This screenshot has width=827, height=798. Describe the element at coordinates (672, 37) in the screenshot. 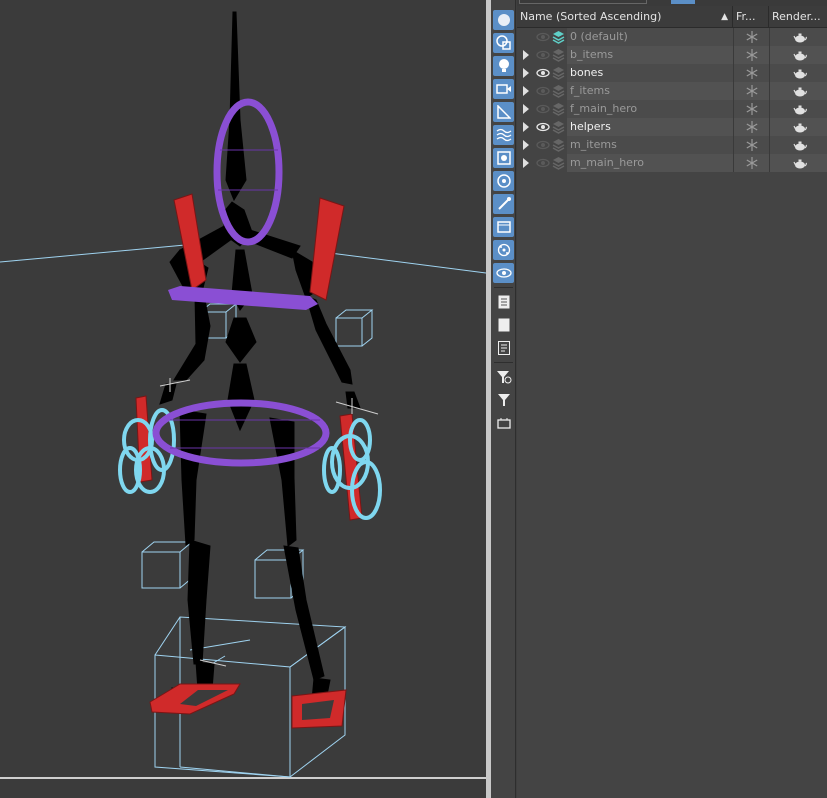

I see `layer-row: 0 (default)` at that location.